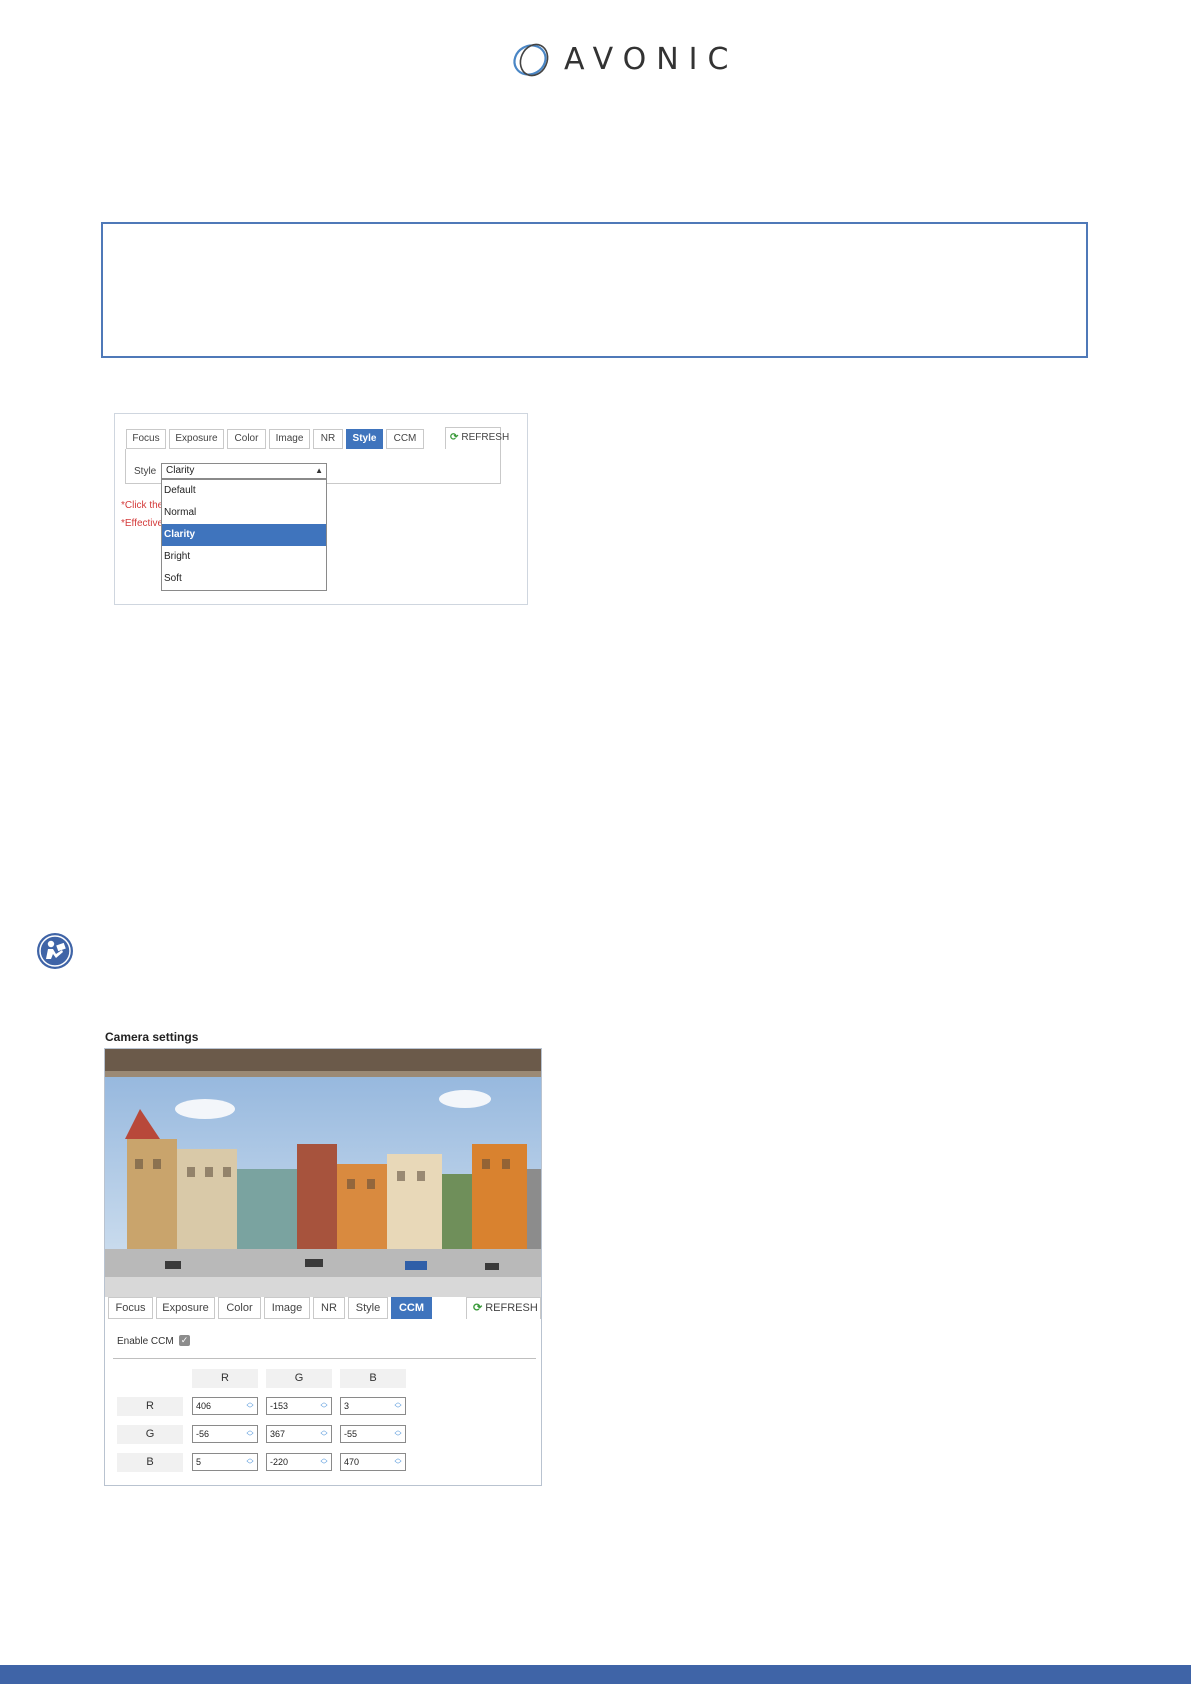 The image size is (1191, 1684). Describe the element at coordinates (244, 491) in the screenshot. I see `style-option-default: Default` at that location.